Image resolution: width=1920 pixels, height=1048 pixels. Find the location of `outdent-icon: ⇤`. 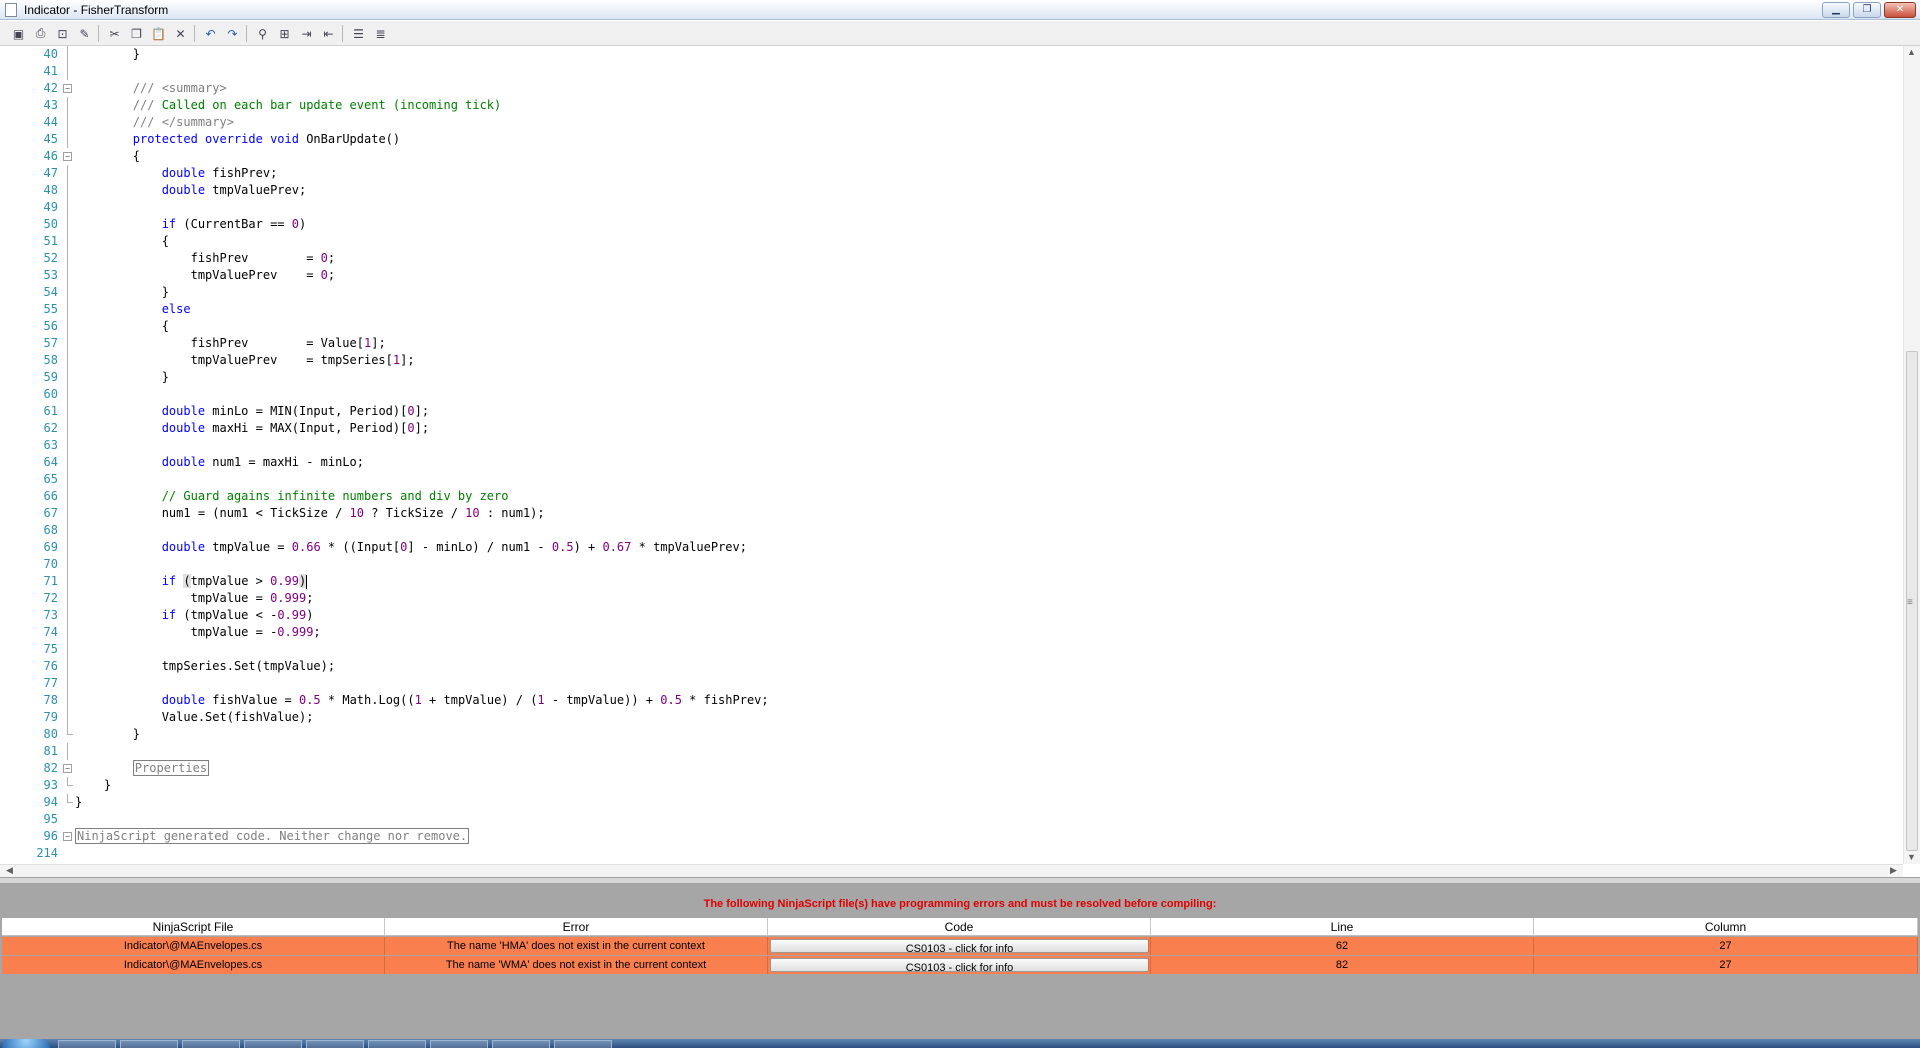

outdent-icon: ⇤ is located at coordinates (328, 33).